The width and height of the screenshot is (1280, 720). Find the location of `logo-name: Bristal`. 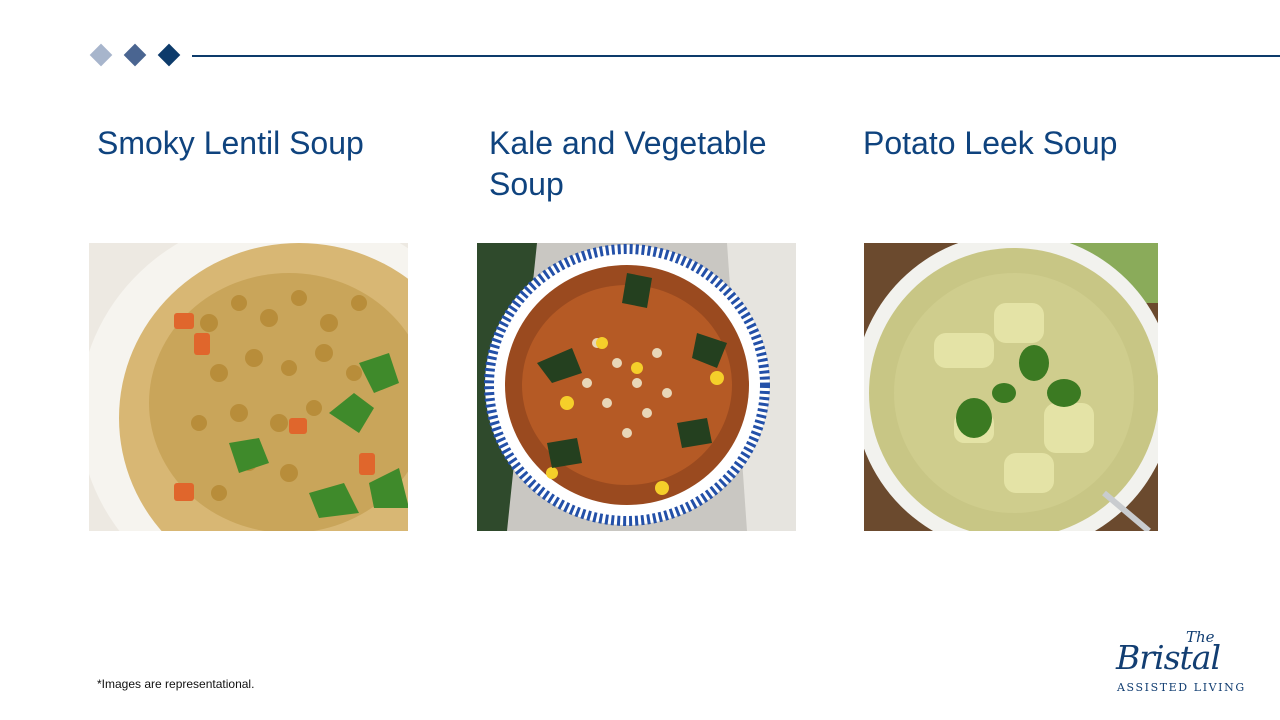

logo-name: Bristal is located at coordinates (1168, 657).